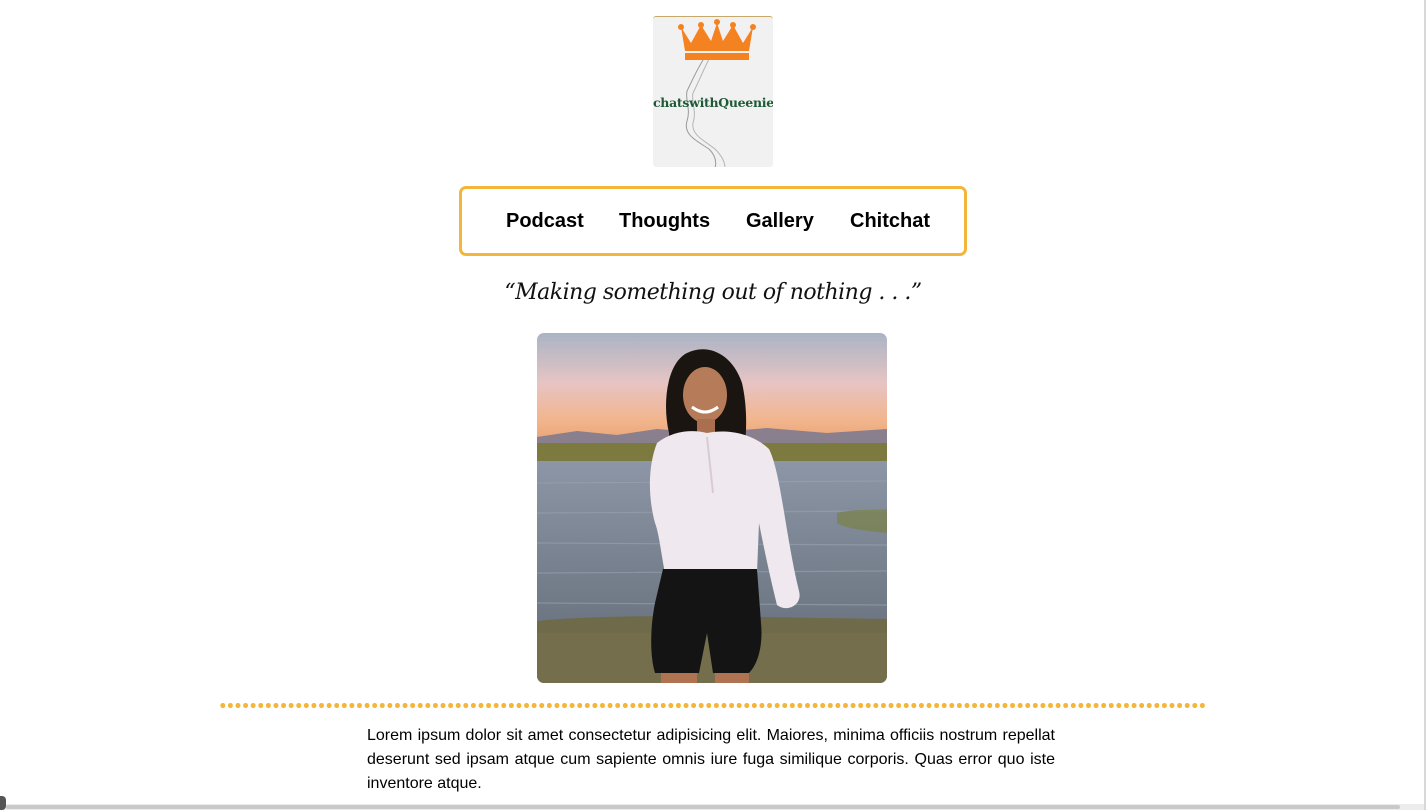 This screenshot has height=810, width=1426. I want to click on horizontal-scrollbar, so click(712, 807).